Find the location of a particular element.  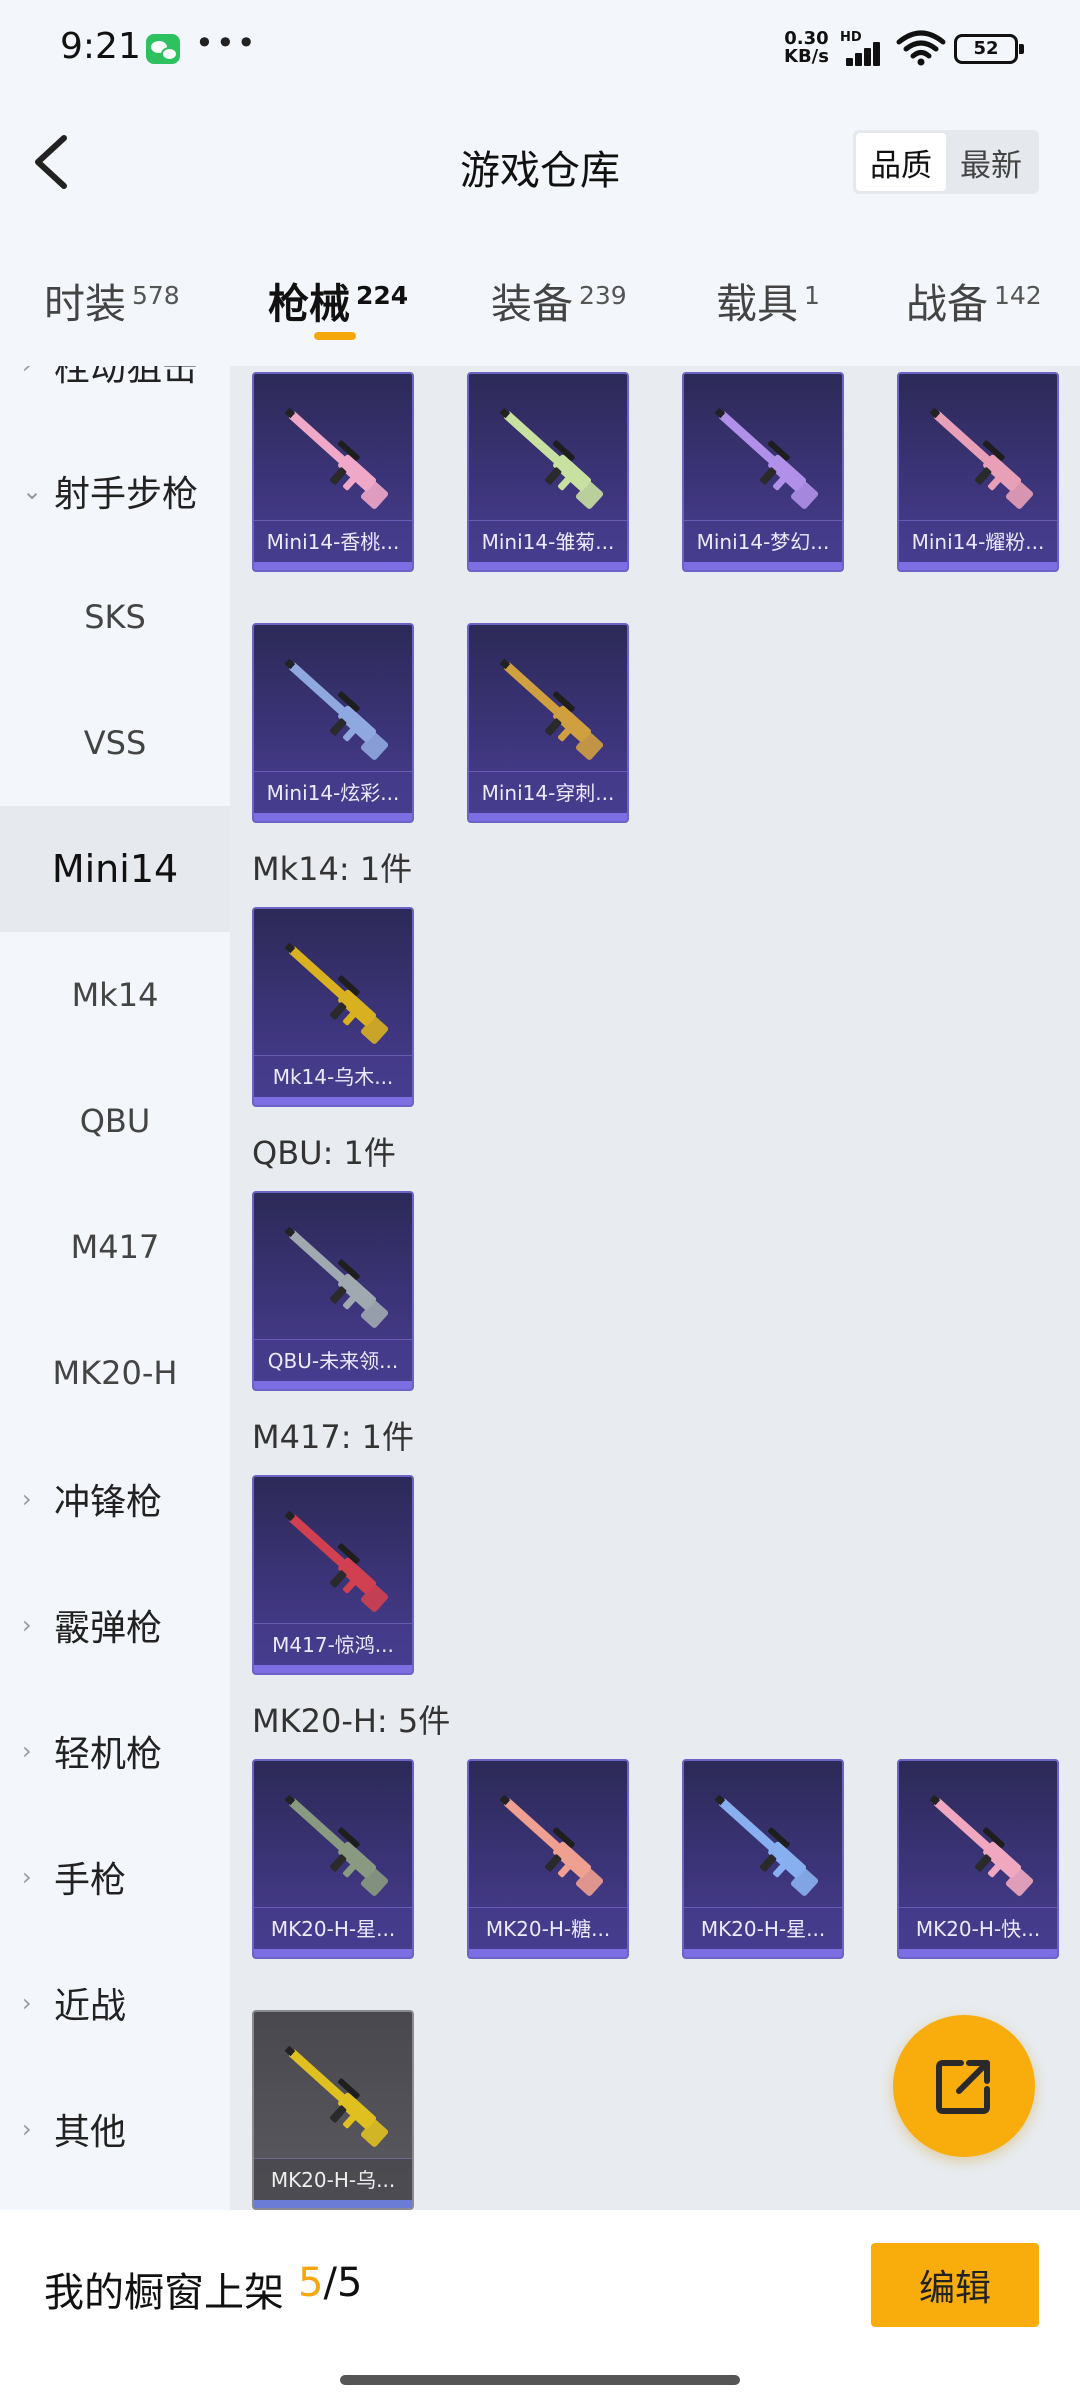

tab-equipment: 装备 239 is located at coordinates (559, 300).